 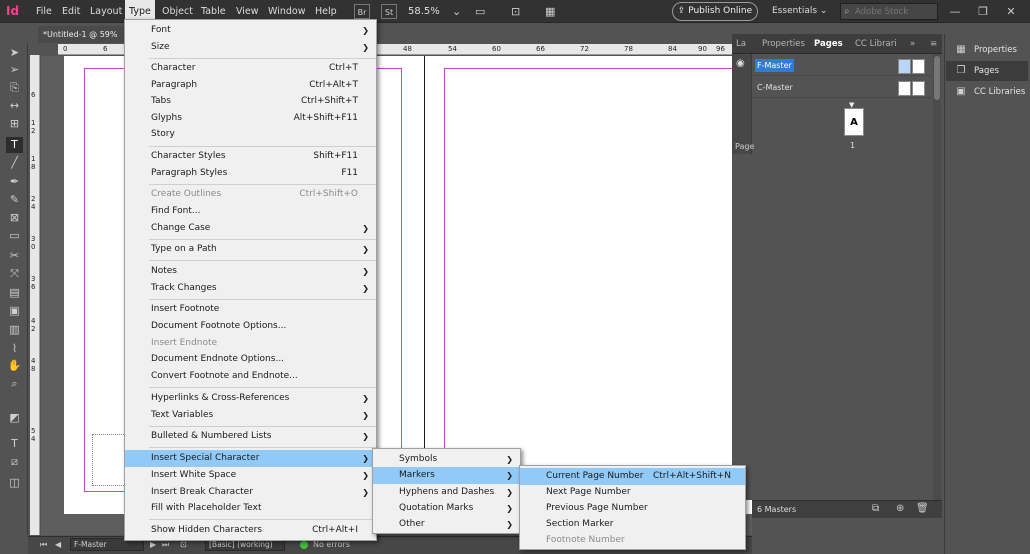 I want to click on direct-selection-tool-icon: ➢, so click(x=14, y=70).